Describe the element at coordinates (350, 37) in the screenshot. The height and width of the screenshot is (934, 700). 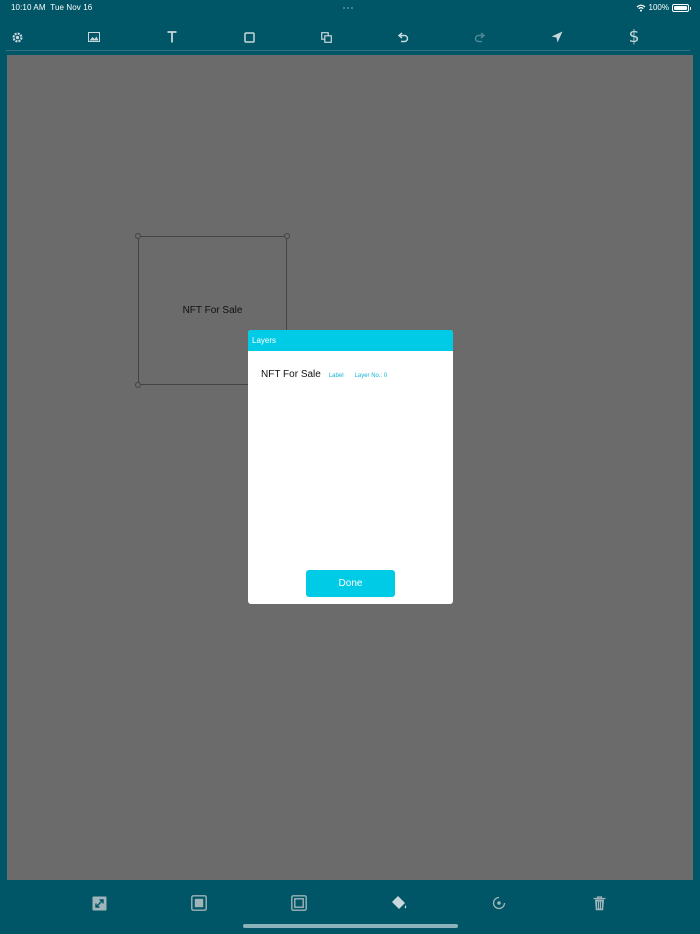
I see `top-toolbar: $` at that location.